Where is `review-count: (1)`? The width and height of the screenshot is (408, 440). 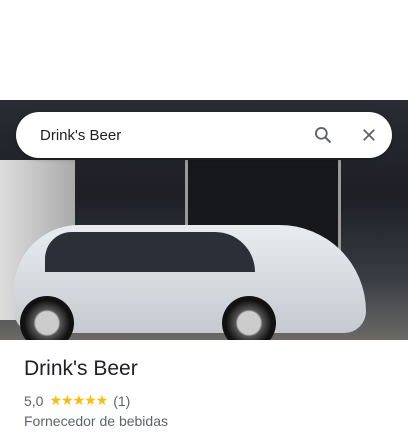
review-count: (1) is located at coordinates (121, 401).